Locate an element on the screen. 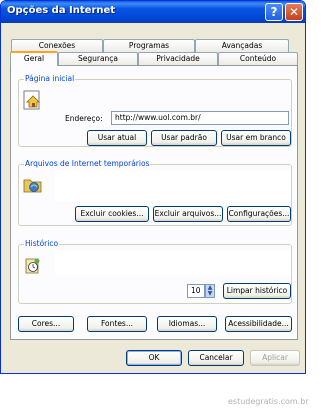  title-bar: Opções da Internet ? ✕ is located at coordinates (153, 12).